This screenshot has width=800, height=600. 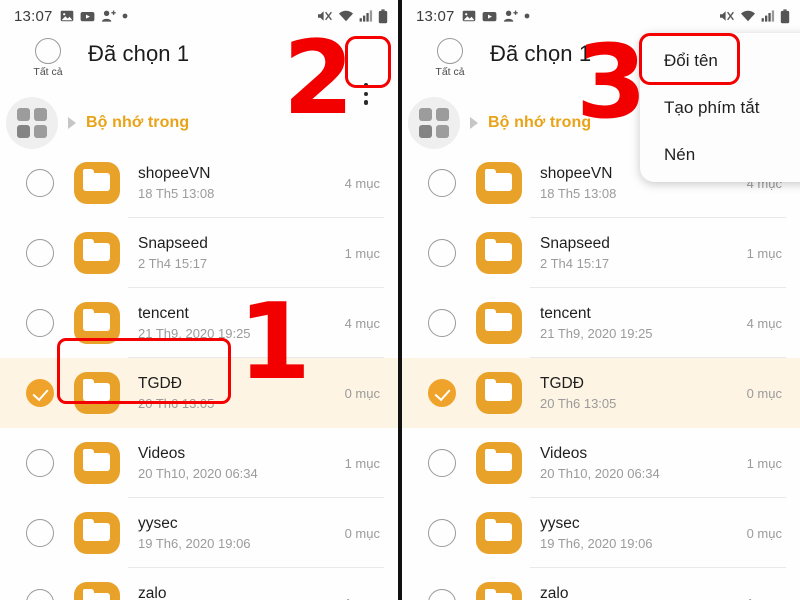 What do you see at coordinates (199, 123) in the screenshot?
I see `breadcrumb: Bộ nhớ trong` at bounding box center [199, 123].